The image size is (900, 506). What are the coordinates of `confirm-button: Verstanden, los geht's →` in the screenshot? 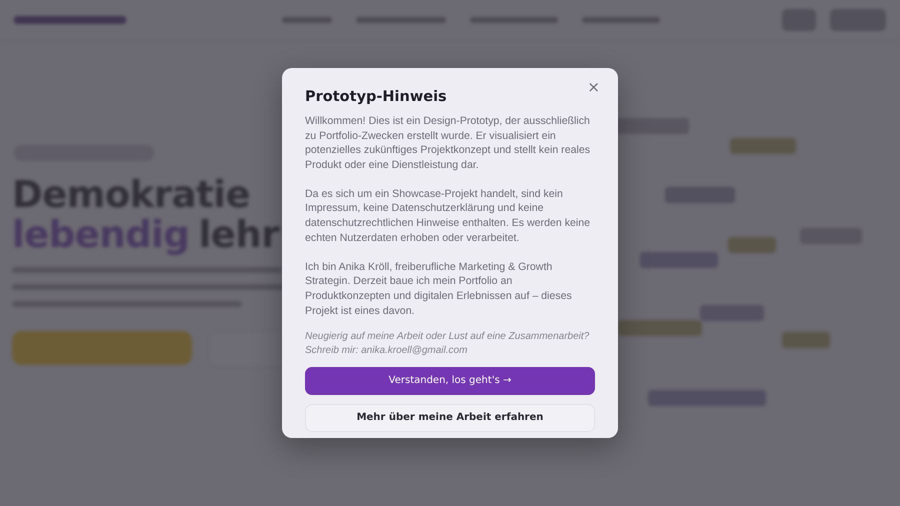 It's located at (450, 380).